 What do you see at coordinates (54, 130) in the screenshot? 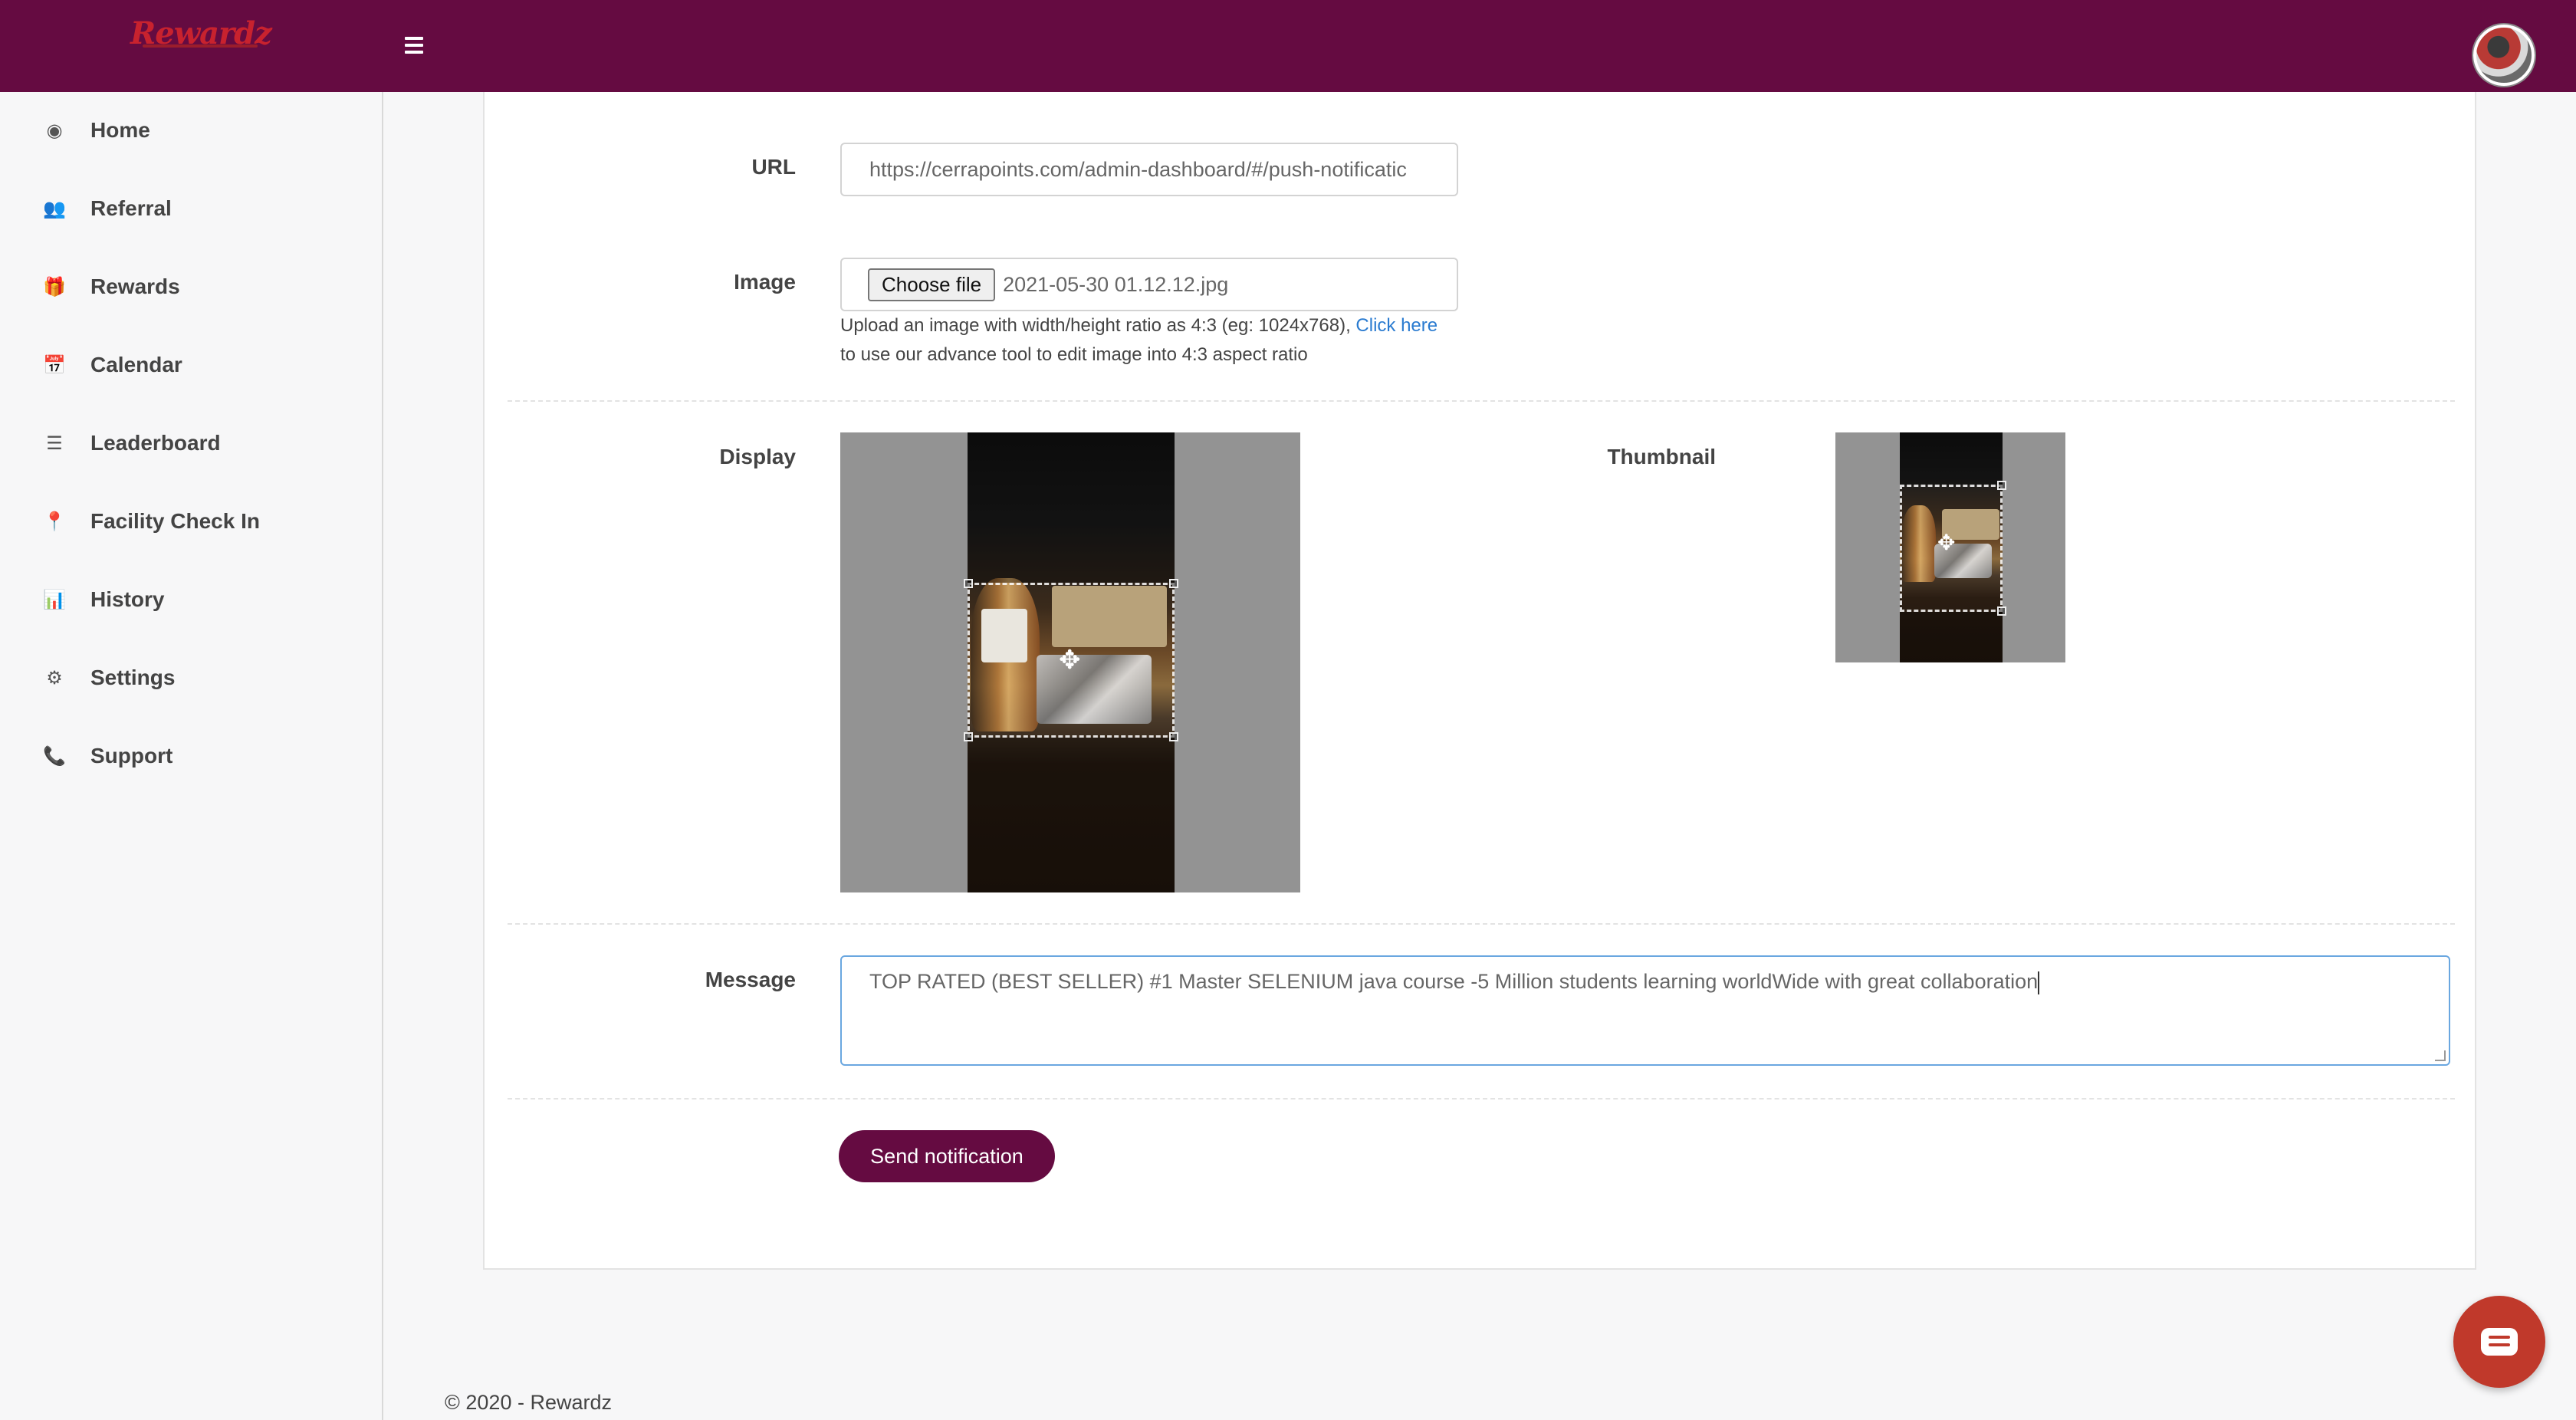
I see `home-icon: ◉` at bounding box center [54, 130].